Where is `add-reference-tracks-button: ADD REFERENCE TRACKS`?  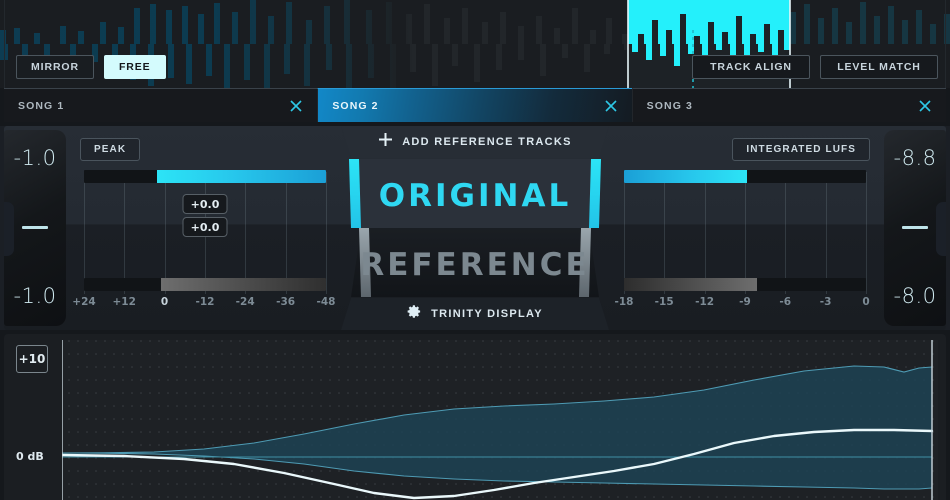 add-reference-tracks-button: ADD REFERENCE TRACKS is located at coordinates (475, 142).